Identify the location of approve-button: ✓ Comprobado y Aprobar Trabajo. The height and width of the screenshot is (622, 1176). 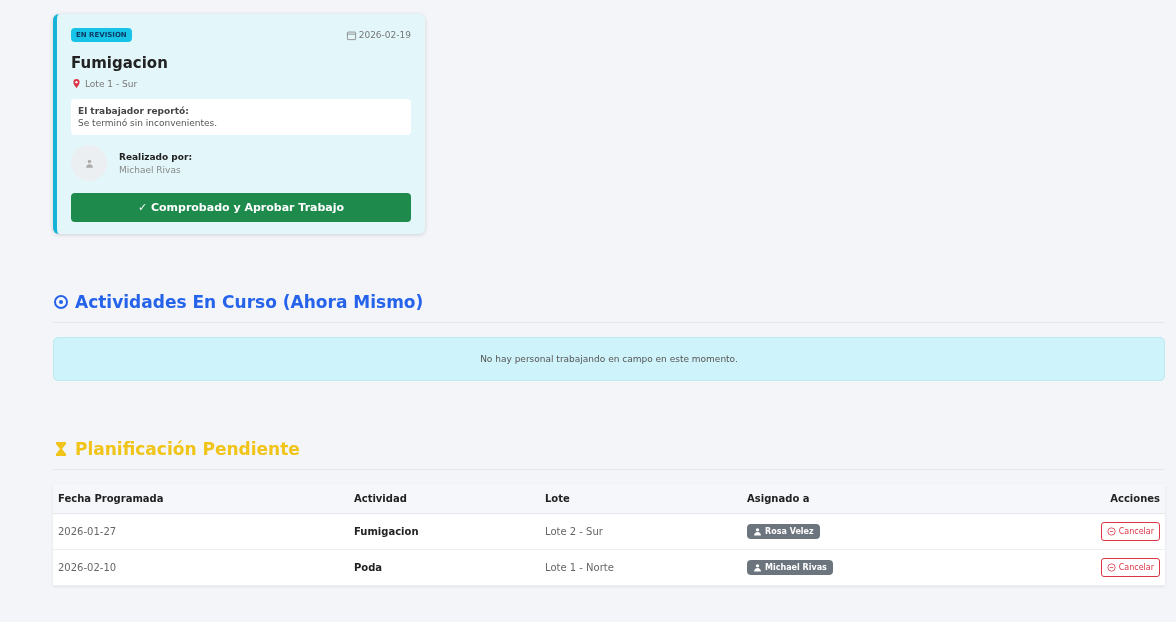
(241, 207).